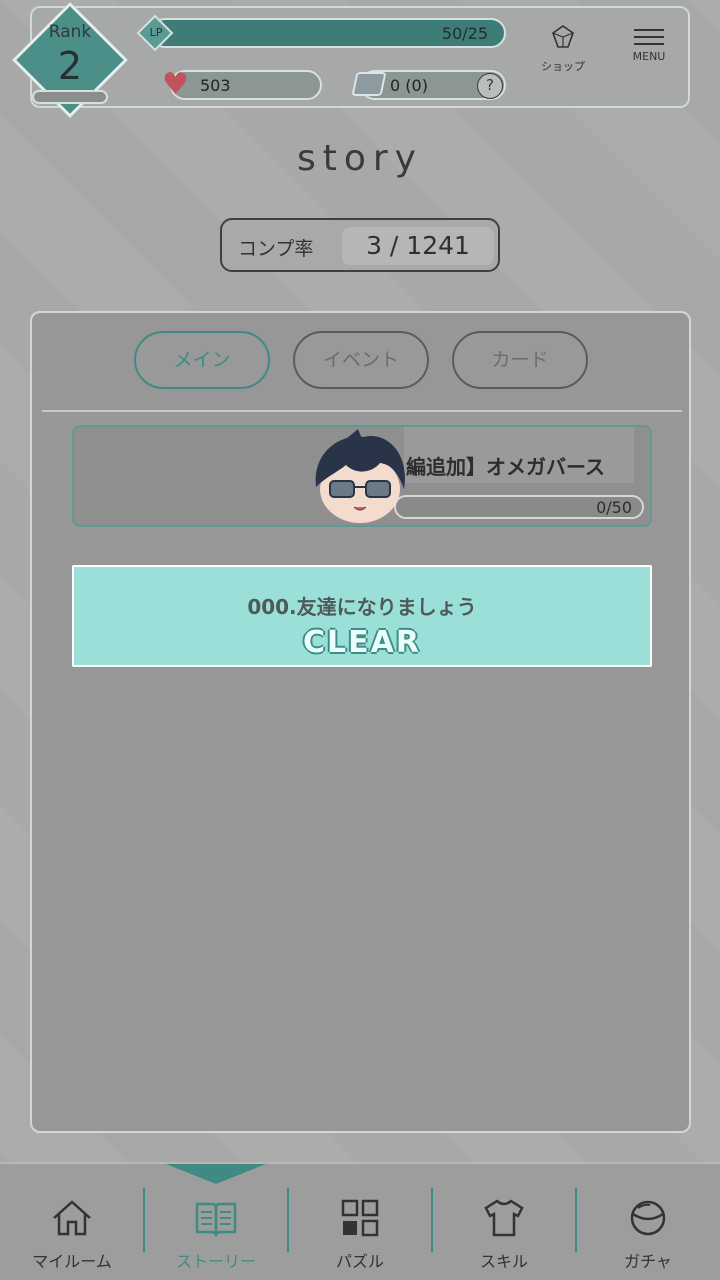  I want to click on tab-main: メイン, so click(202, 360).